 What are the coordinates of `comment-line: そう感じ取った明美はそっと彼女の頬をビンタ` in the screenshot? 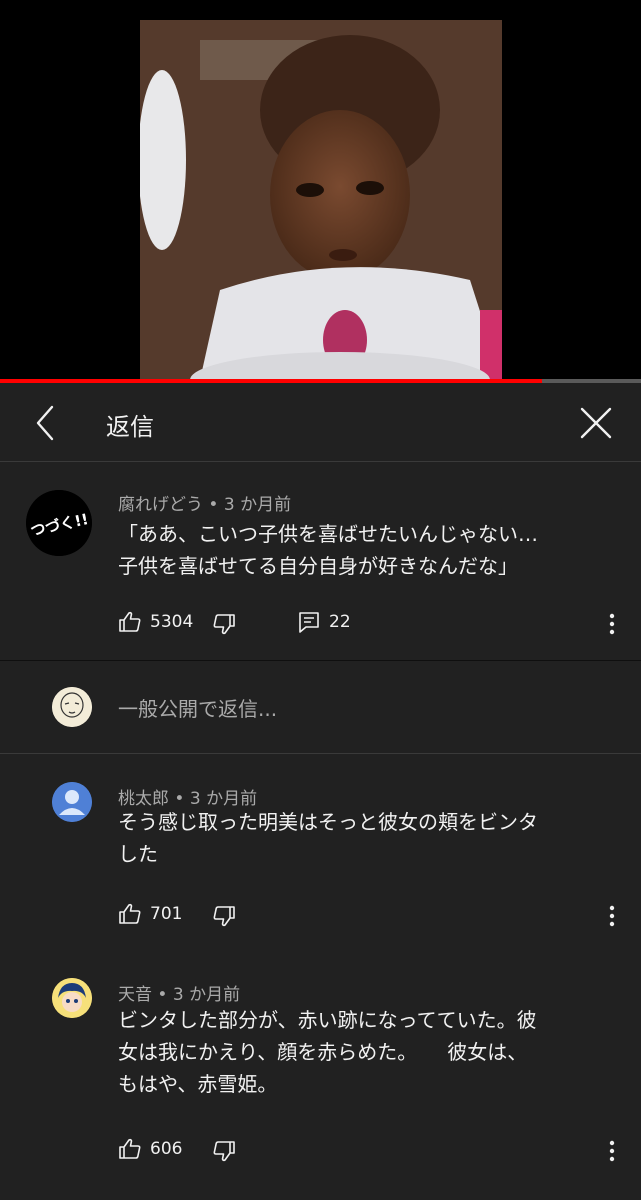 It's located at (328, 822).